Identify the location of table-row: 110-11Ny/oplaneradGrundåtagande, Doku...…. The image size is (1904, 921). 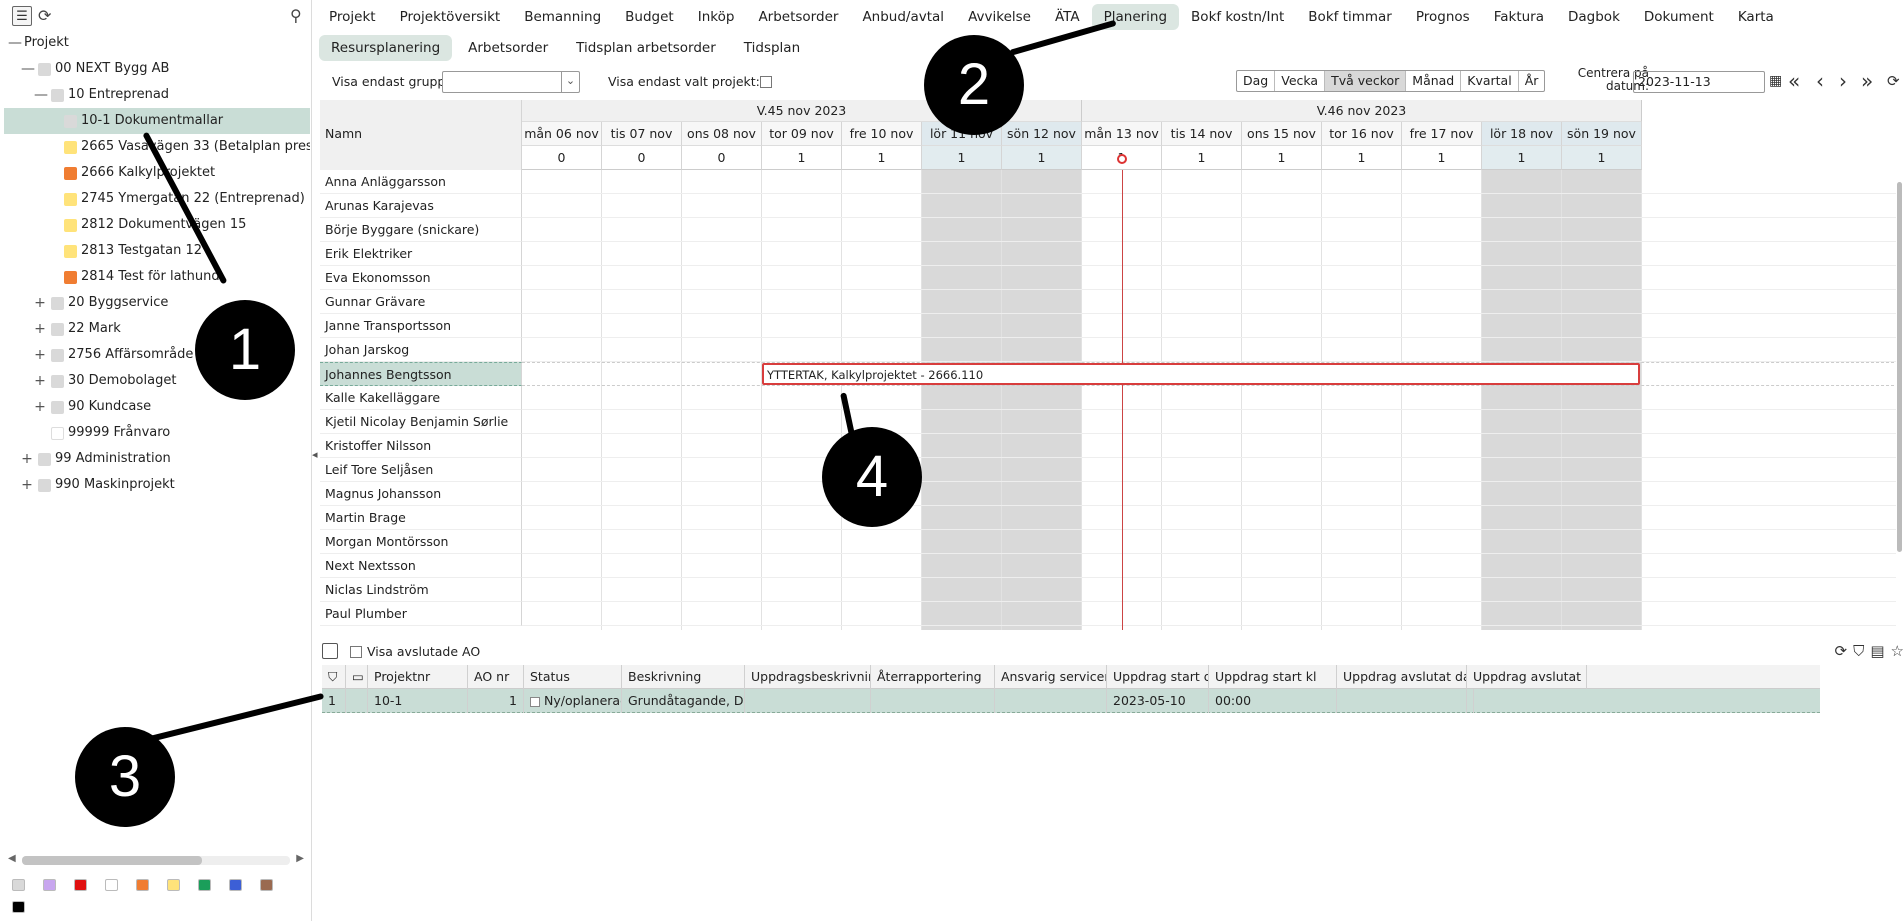
(1071, 701).